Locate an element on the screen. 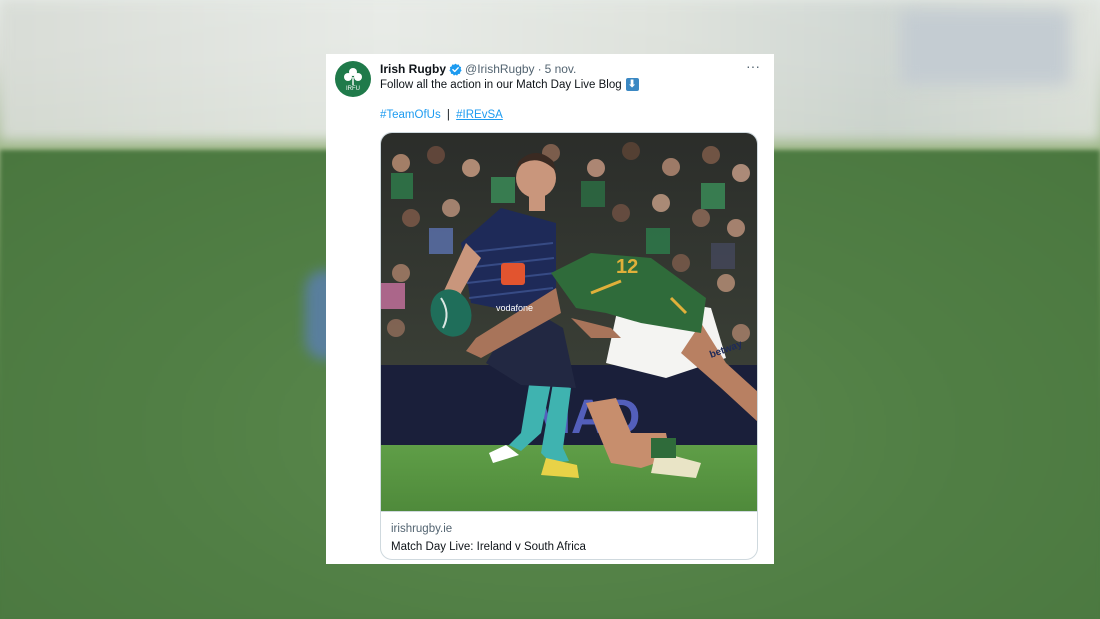 This screenshot has height=619, width=1100. down-arrow-icon: ⬇ is located at coordinates (632, 84).